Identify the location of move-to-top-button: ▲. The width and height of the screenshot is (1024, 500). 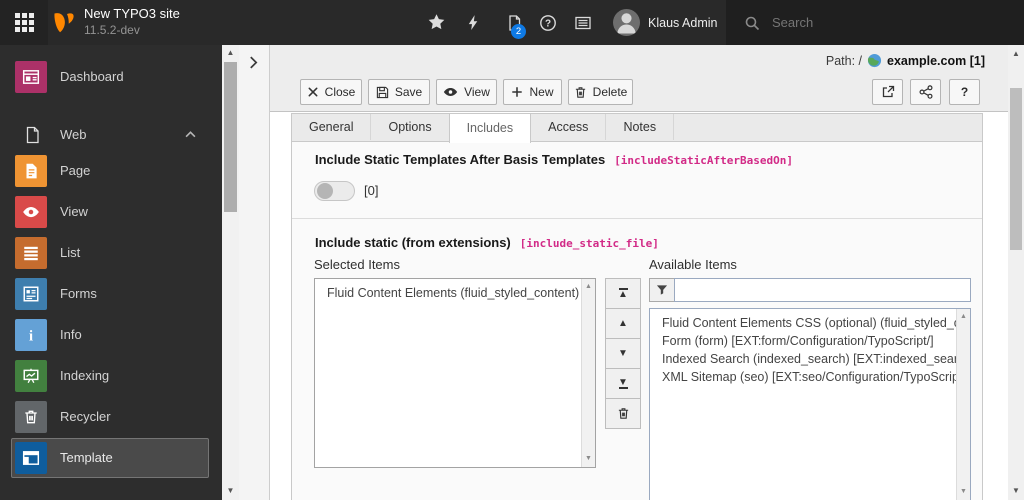
(623, 293).